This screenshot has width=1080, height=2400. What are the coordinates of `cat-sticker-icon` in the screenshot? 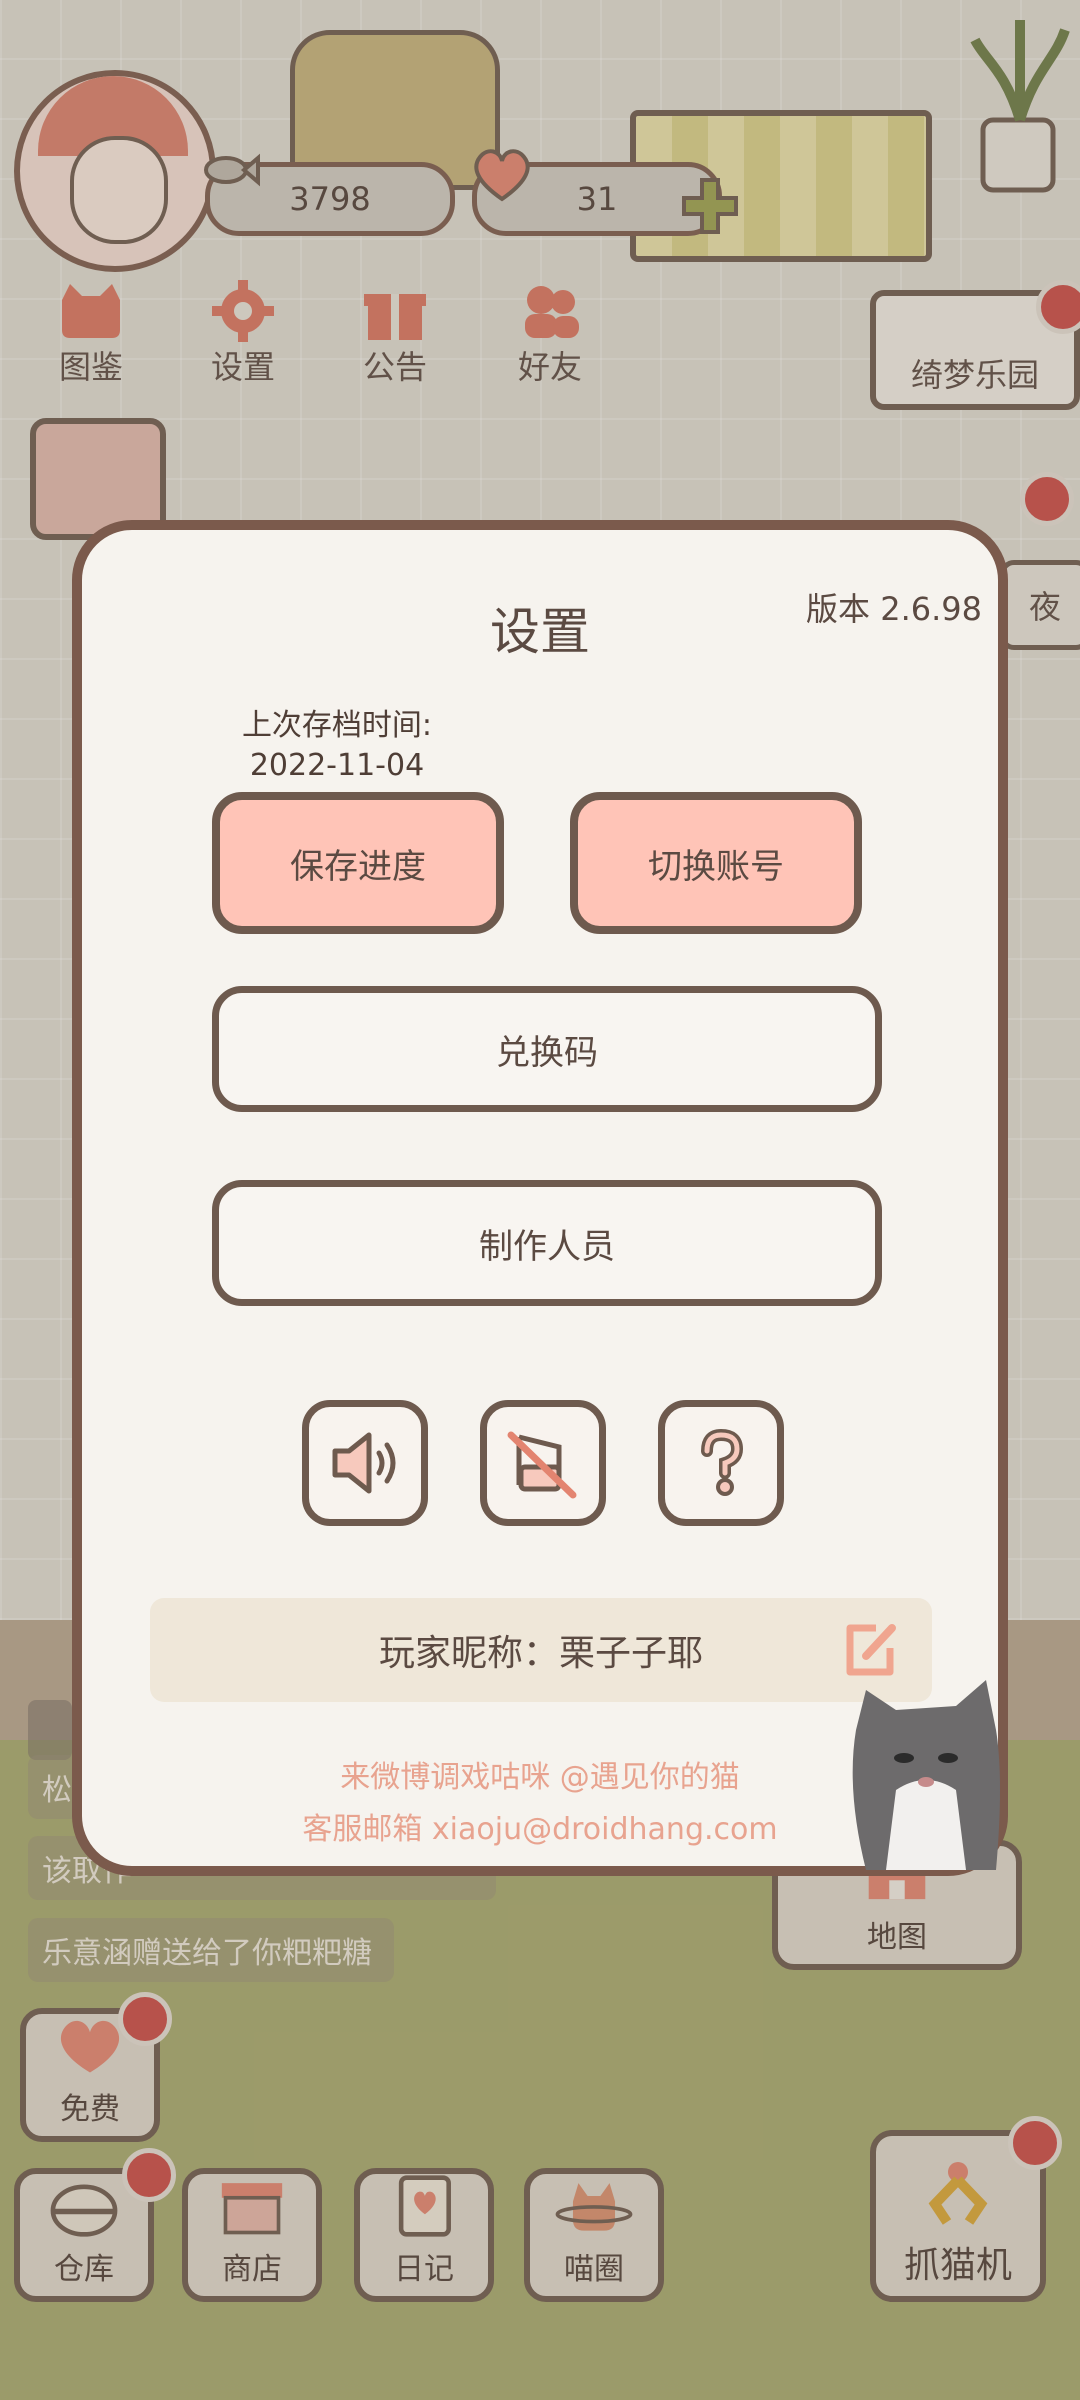 It's located at (926, 1775).